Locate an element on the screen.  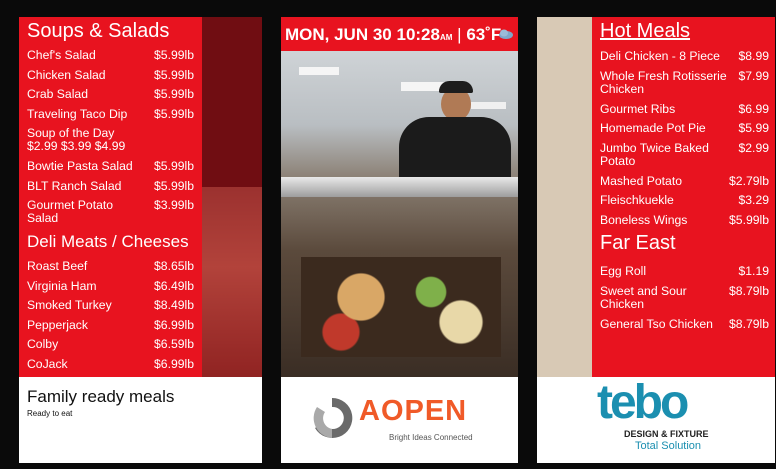
menu-item-name: Smoked Turkey is located at coordinates (69, 305).